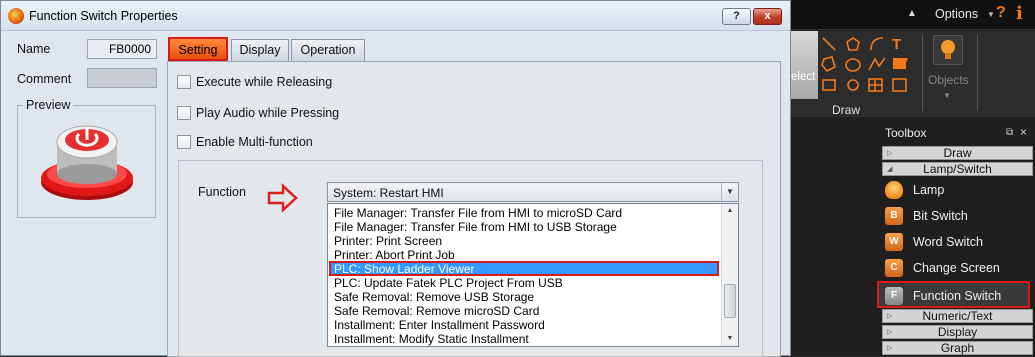 The width and height of the screenshot is (1035, 357). I want to click on category-lamp-switch-label: Lamp/Switch, so click(957, 169).